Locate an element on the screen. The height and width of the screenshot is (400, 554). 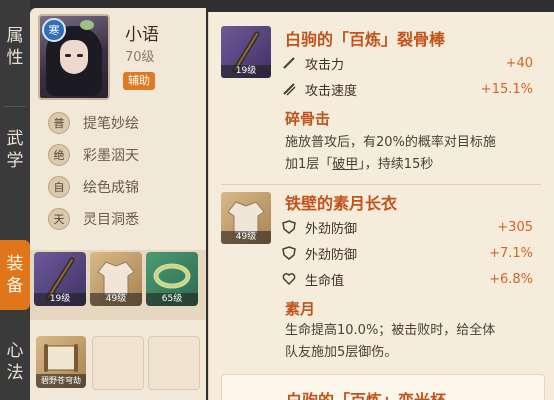
skill-ultimate-icon: 绝 is located at coordinates (59, 155).